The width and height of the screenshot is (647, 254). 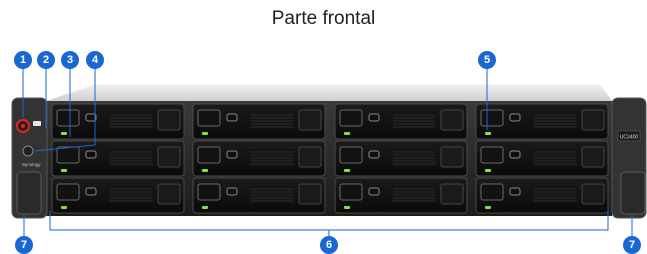 What do you see at coordinates (632, 245) in the screenshot?
I see `callout-7-right: 7` at bounding box center [632, 245].